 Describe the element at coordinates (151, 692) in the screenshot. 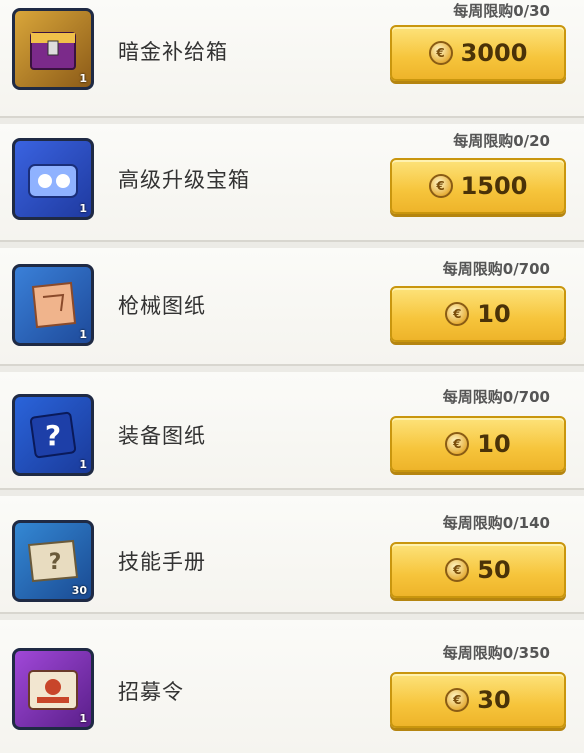

I see `item-name: 招募令` at that location.